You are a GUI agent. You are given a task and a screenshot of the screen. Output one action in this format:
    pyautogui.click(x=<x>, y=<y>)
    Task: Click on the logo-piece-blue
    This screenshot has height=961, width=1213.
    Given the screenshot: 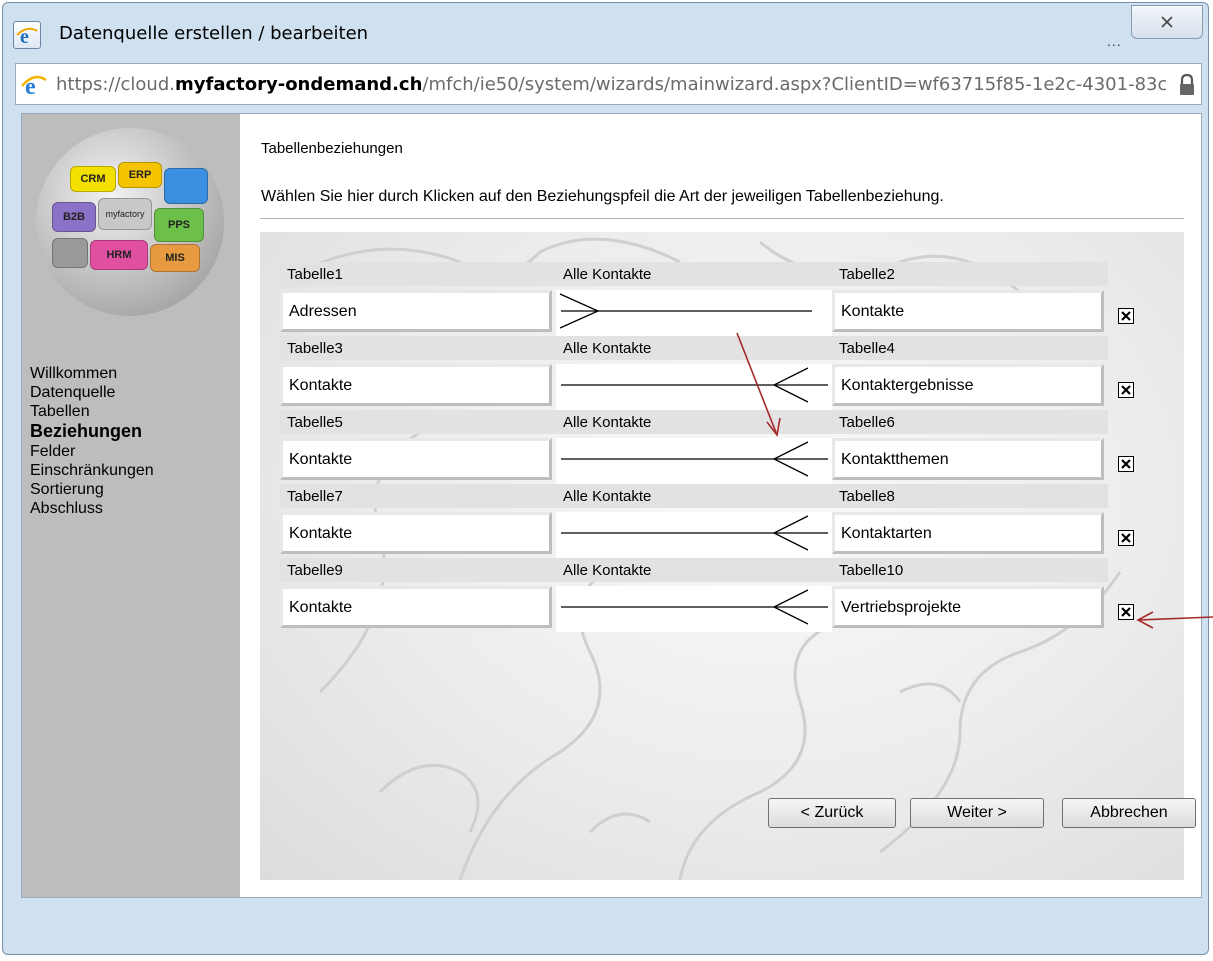 What is the action you would take?
    pyautogui.click(x=186, y=186)
    